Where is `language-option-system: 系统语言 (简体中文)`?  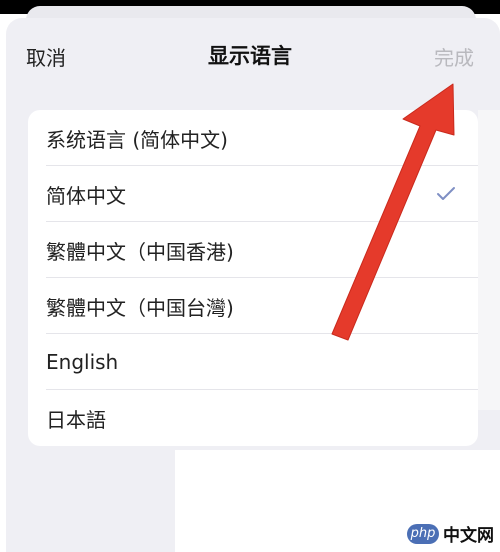 language-option-system: 系统语言 (简体中文) is located at coordinates (253, 138).